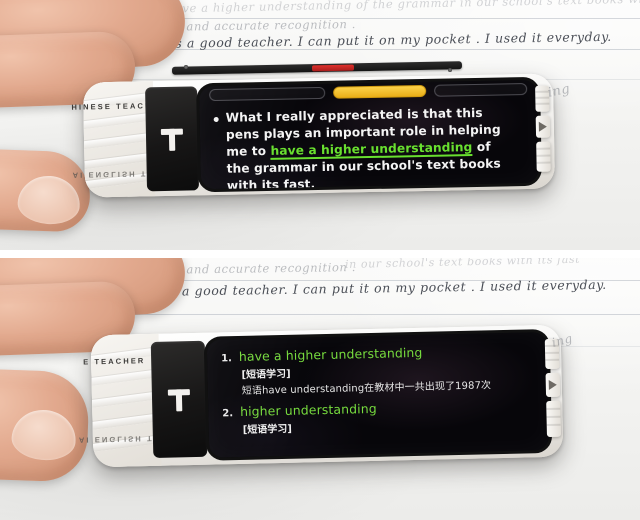  Describe the element at coordinates (228, 414) in the screenshot. I see `result-number: 2.` at that location.